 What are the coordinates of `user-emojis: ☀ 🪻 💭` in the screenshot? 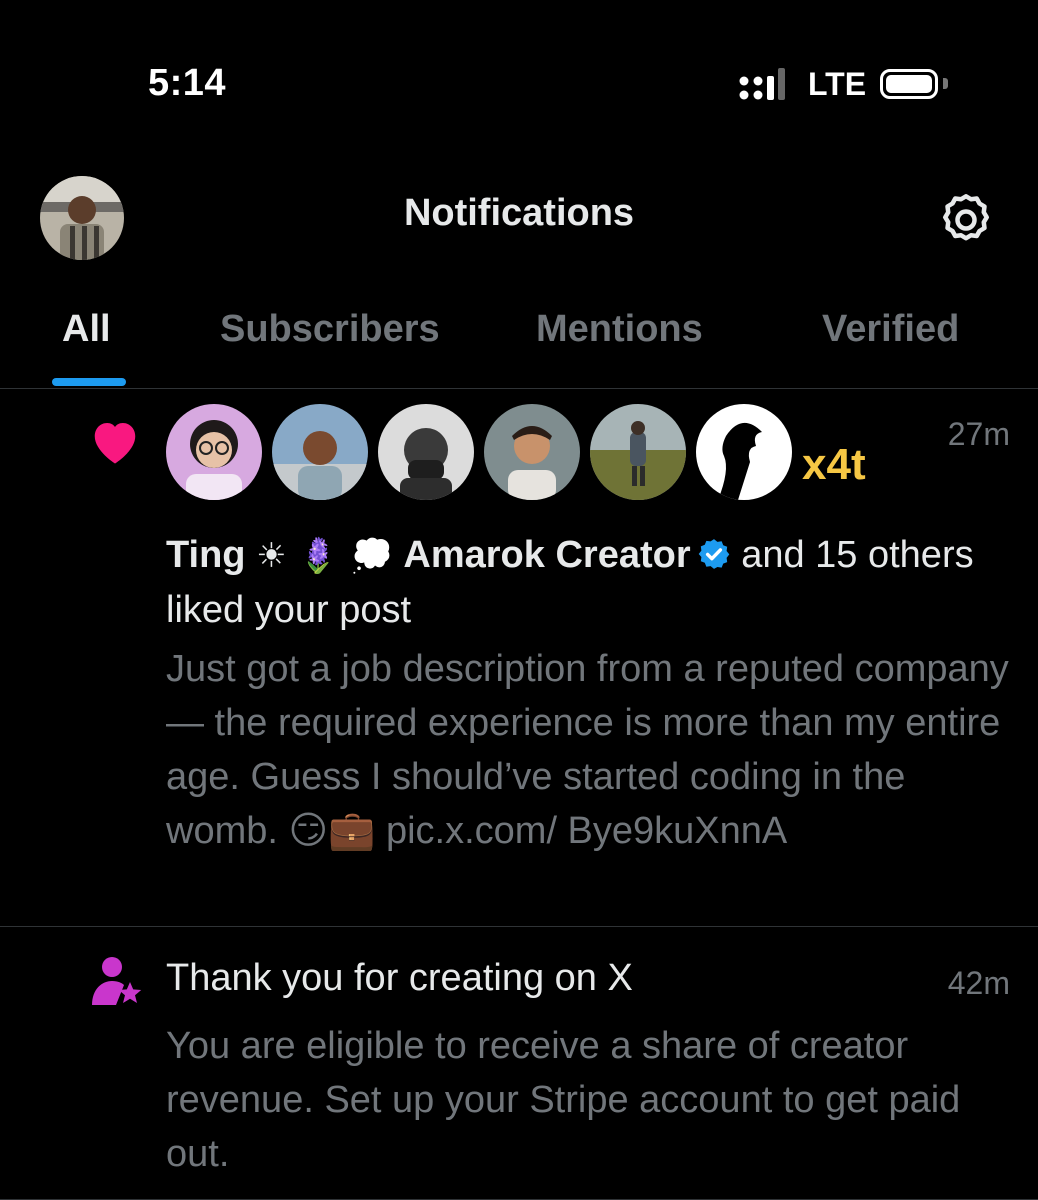 It's located at (324, 556).